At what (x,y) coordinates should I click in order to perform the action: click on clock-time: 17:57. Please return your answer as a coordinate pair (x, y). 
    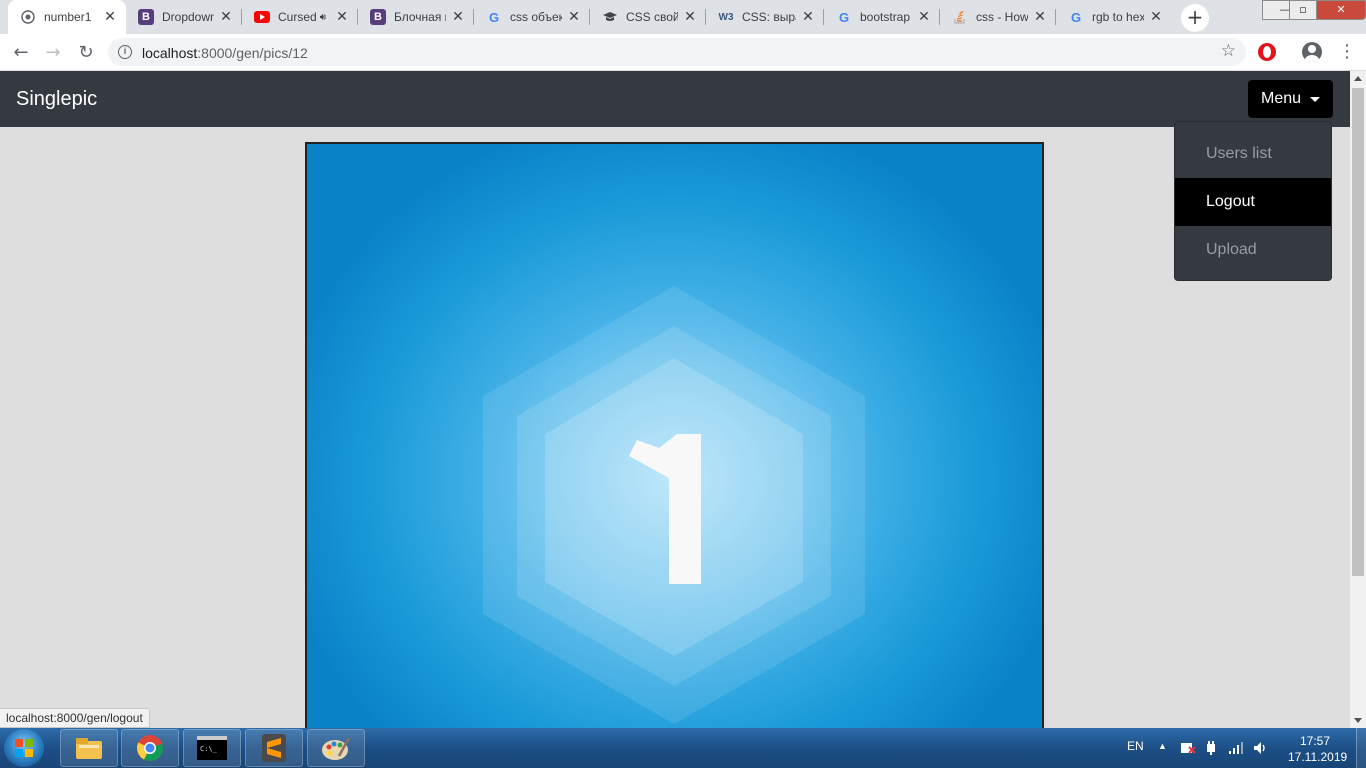
    Looking at the image, I should click on (1315, 741).